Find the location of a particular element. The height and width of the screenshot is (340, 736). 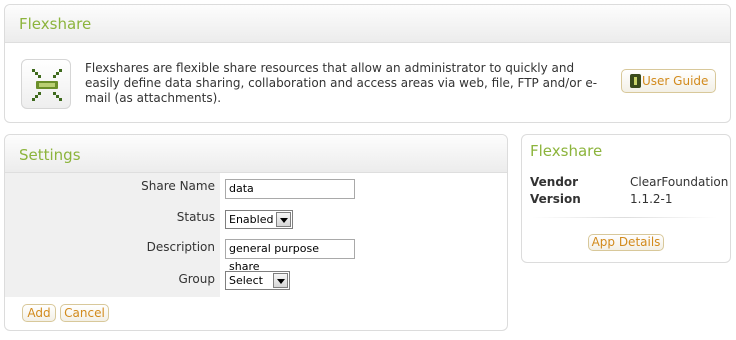

flexshare-app-icon is located at coordinates (46, 84).